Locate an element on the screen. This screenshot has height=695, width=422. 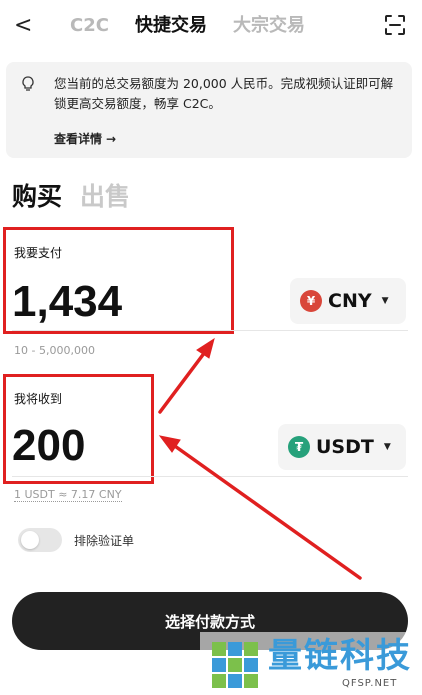
tab-c2c: C2C is located at coordinates (89, 26).